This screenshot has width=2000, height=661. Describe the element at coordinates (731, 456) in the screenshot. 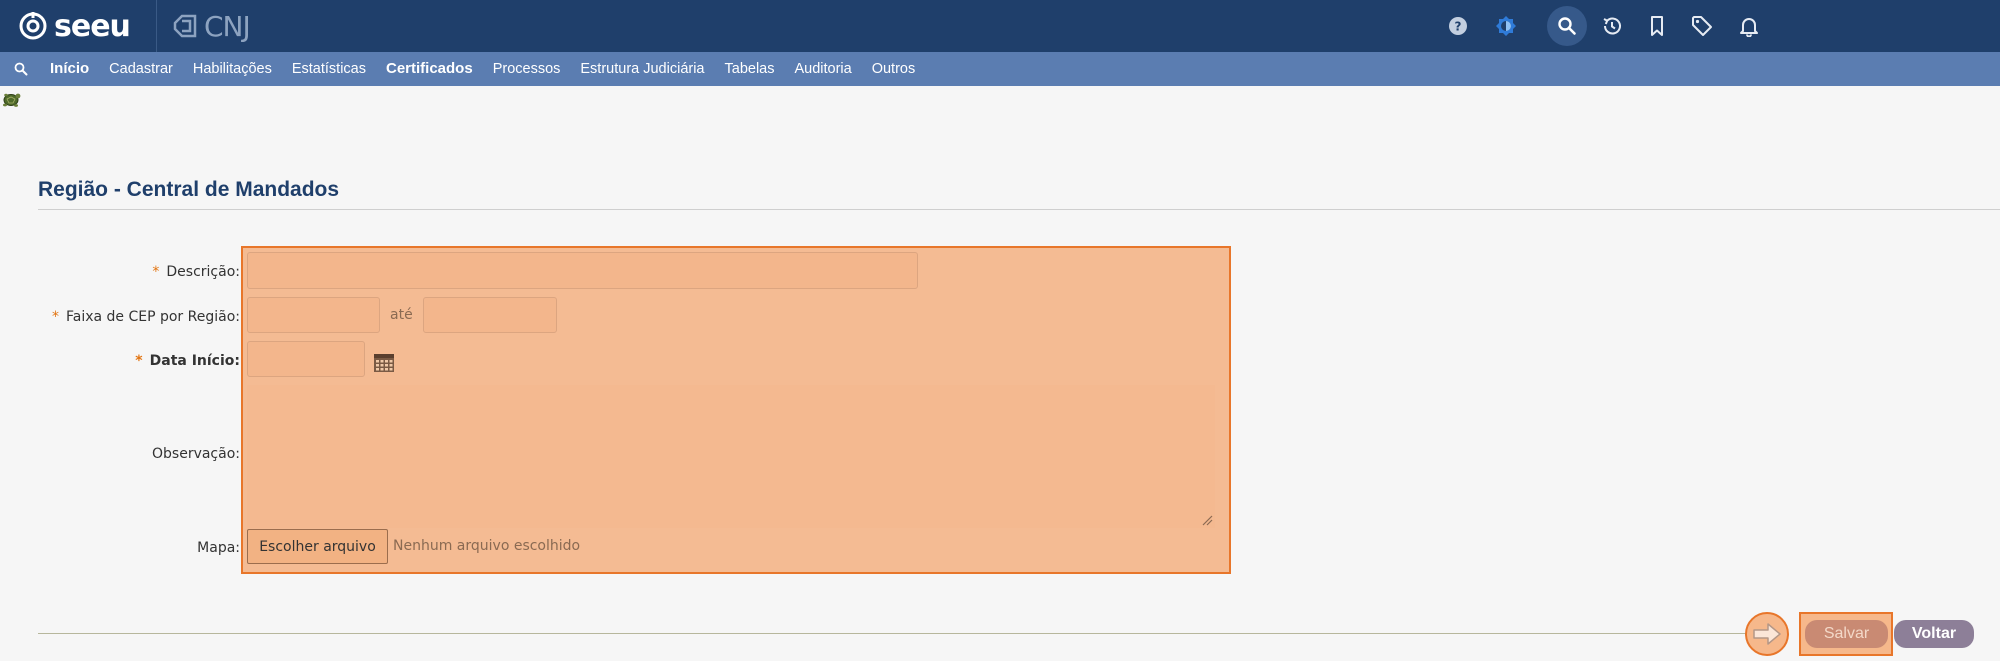

I see `observacao-textarea` at that location.